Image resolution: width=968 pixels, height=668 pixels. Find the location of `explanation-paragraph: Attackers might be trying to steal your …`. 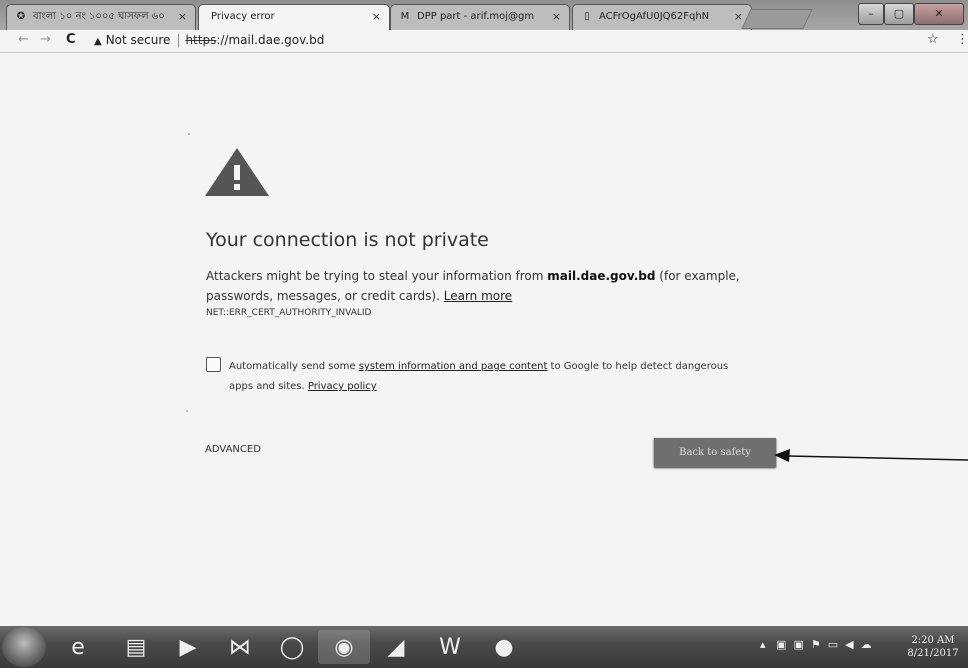

explanation-paragraph: Attackers might be trying to steal your … is located at coordinates (496, 286).